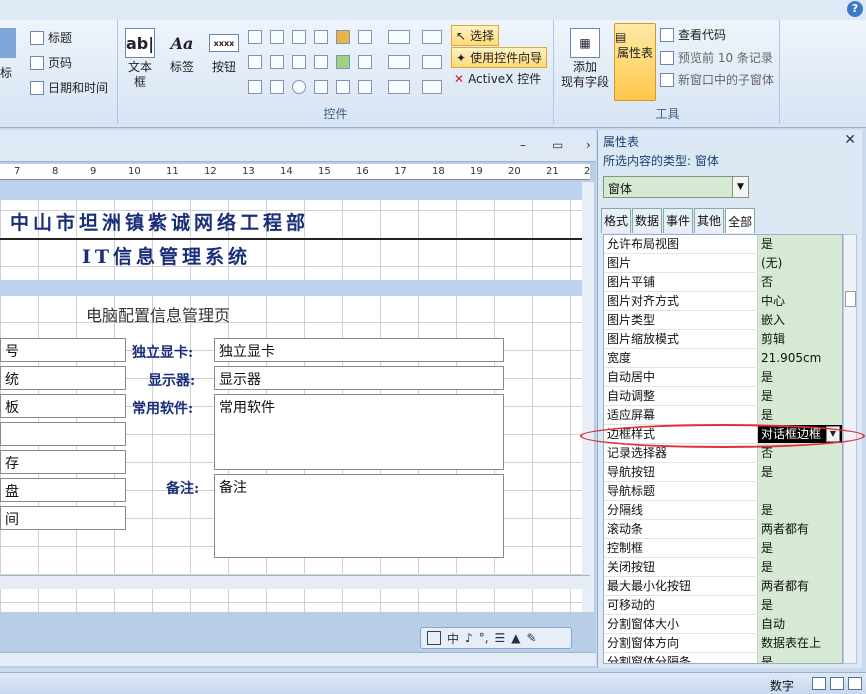 Image resolution: width=866 pixels, height=694 pixels. Describe the element at coordinates (343, 62) in the screenshot. I see `image-icon` at that location.